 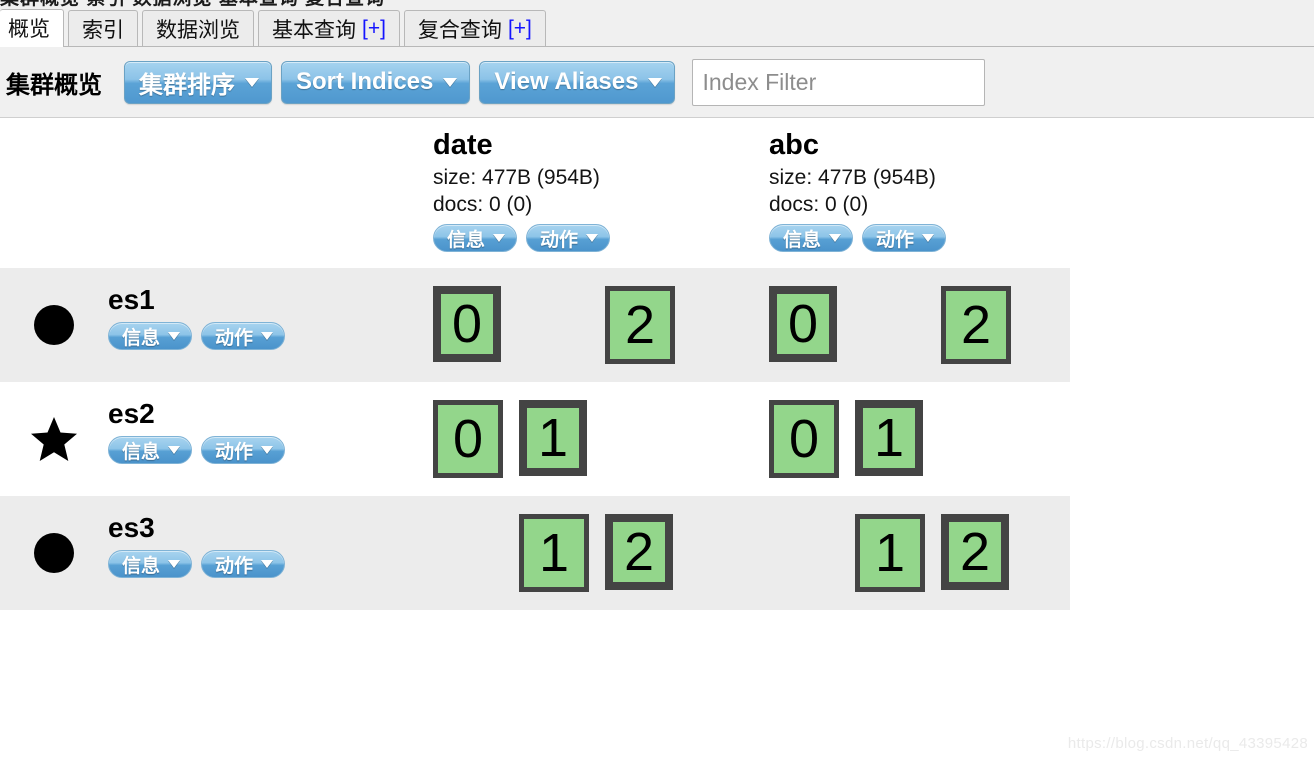 I want to click on node-info: es1 信息 动作, so click(x=270, y=309).